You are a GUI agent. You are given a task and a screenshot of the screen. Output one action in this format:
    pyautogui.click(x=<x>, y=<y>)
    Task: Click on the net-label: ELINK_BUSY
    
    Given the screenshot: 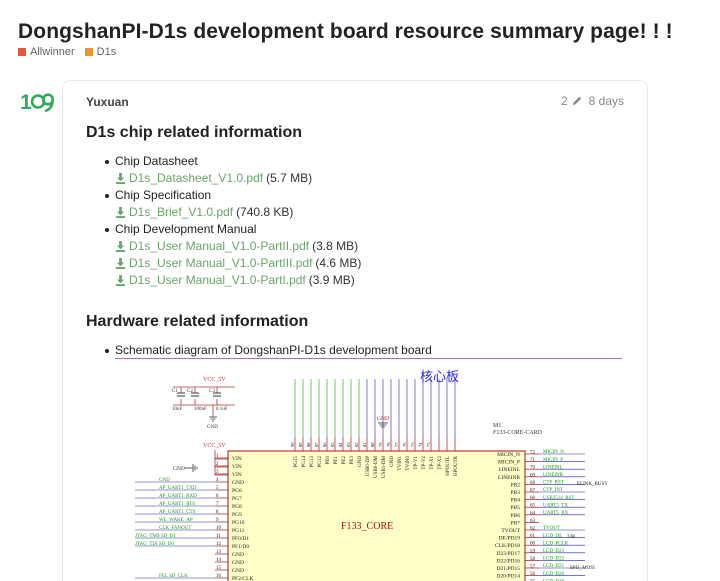 What is the action you would take?
    pyautogui.click(x=592, y=484)
    